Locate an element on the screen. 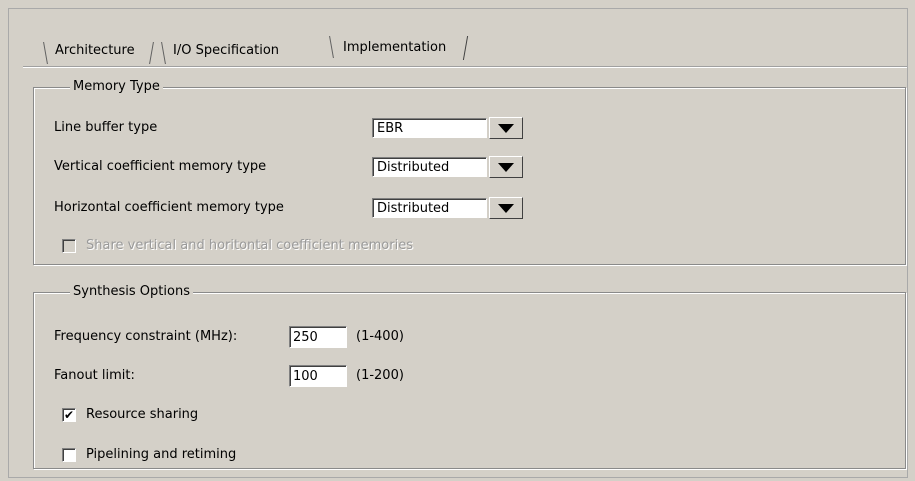  line-buffer-dropdown-button is located at coordinates (506, 128).